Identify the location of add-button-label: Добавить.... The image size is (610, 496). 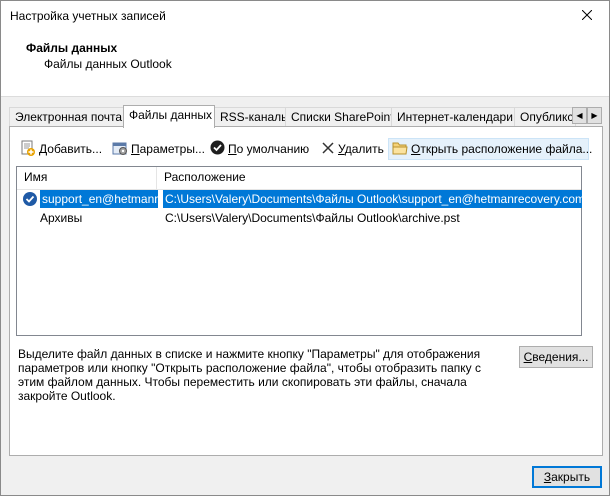
(71, 149).